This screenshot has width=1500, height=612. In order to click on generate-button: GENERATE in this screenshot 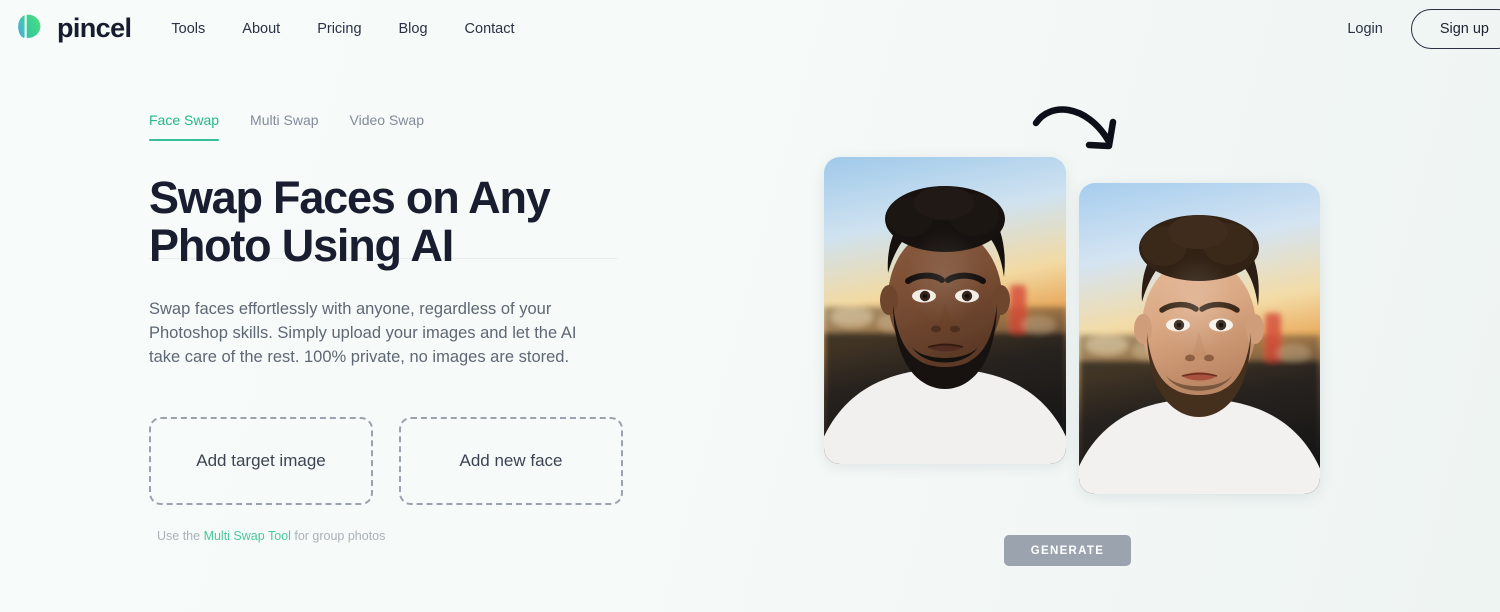, I will do `click(1067, 550)`.